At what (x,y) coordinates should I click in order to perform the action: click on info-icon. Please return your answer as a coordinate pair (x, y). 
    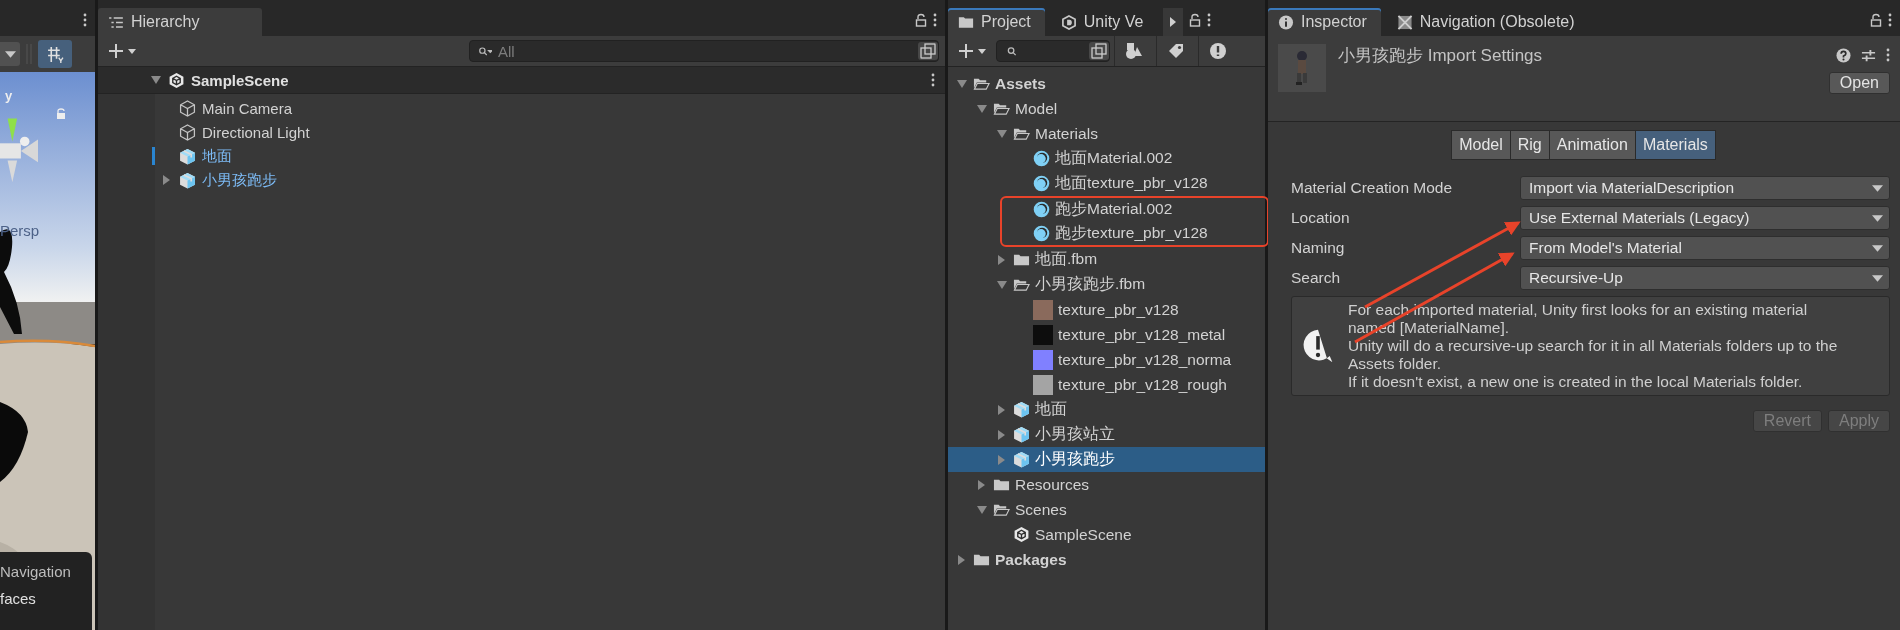
    Looking at the image, I should click on (1286, 22).